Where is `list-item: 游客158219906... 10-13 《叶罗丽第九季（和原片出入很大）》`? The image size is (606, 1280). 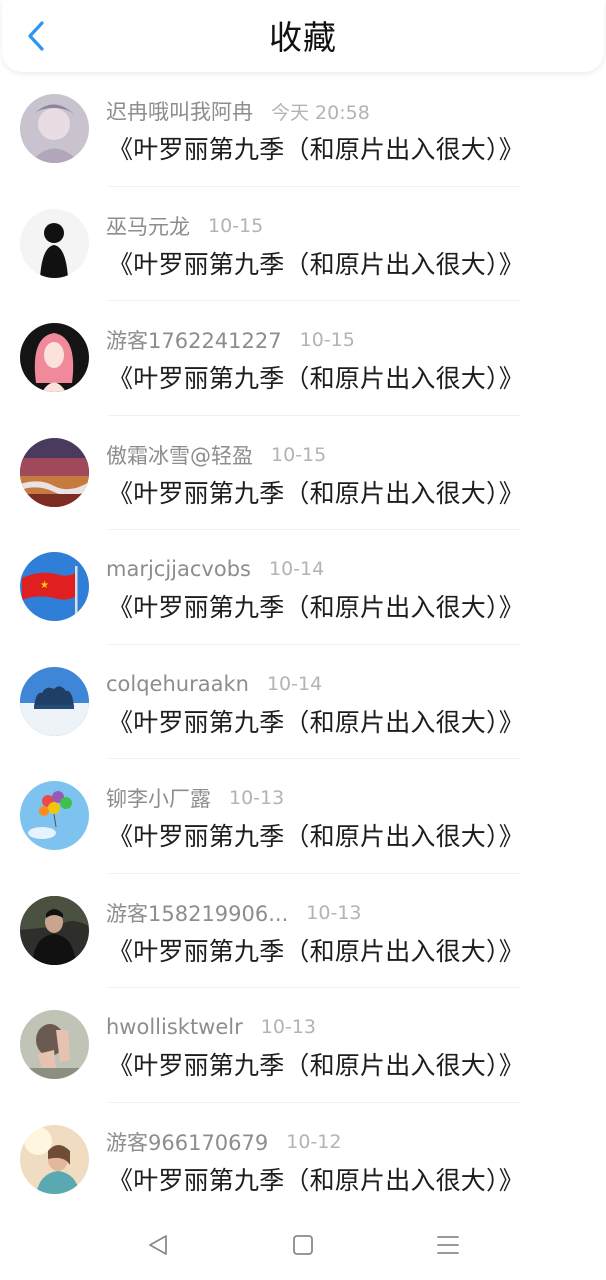 list-item: 游客158219906... 10-13 《叶罗丽第九季（和原片出入很大）》 is located at coordinates (303, 931).